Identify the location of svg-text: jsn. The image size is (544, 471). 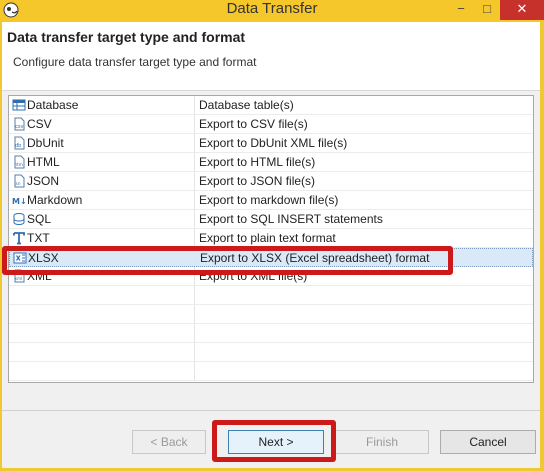
(17, 183).